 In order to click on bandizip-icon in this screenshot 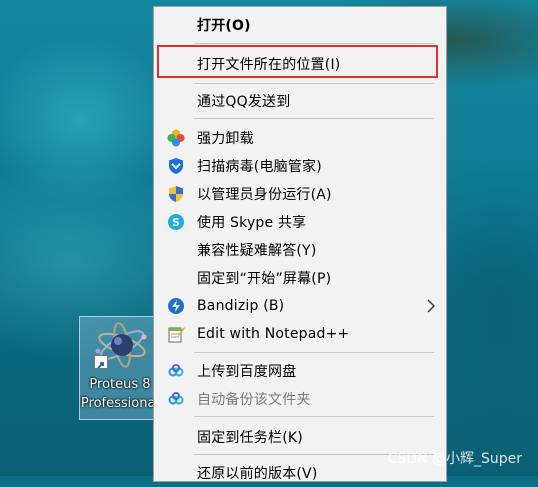, I will do `click(176, 306)`.